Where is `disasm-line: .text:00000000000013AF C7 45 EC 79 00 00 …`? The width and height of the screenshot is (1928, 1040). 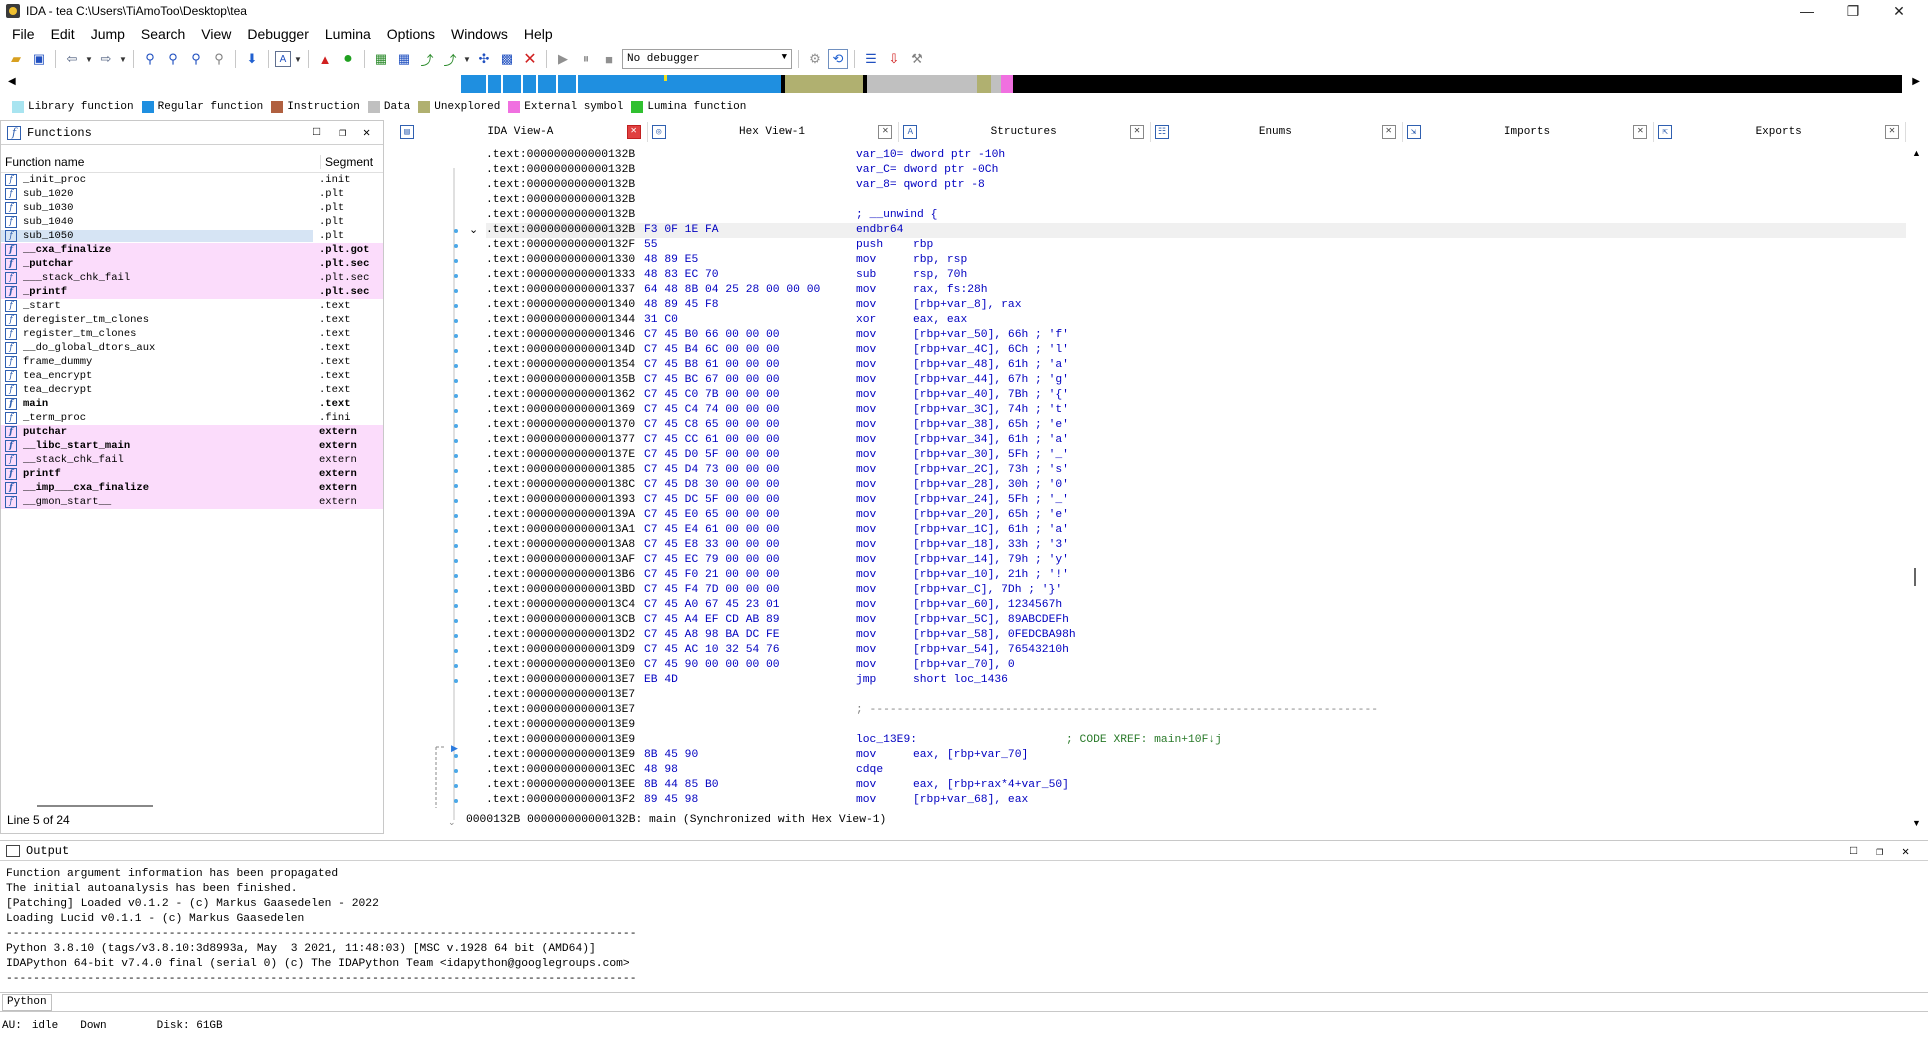
disasm-line: .text:00000000000013AF C7 45 EC 79 00 00 … is located at coordinates (1196, 560).